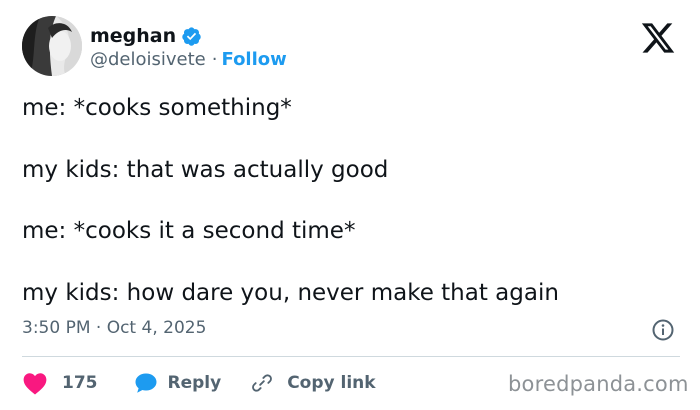 The height and width of the screenshot is (410, 700). I want to click on tweet-line-1: me: *cooks something*, so click(157, 108).